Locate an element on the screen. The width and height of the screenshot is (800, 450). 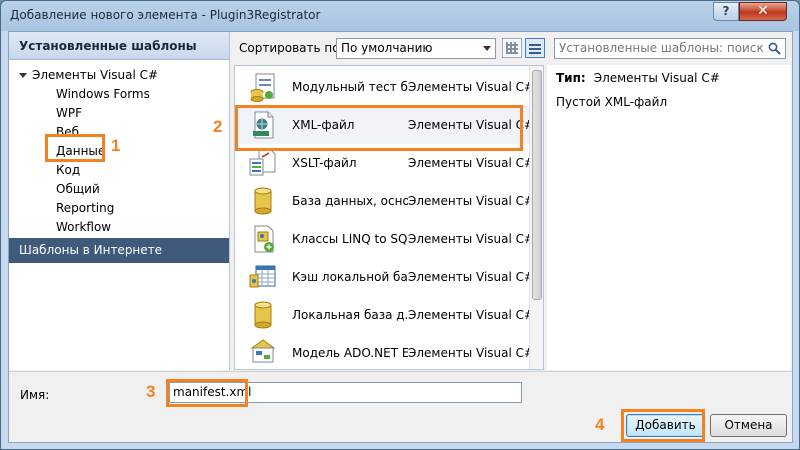
linq-to-sql-icon is located at coordinates (264, 239).